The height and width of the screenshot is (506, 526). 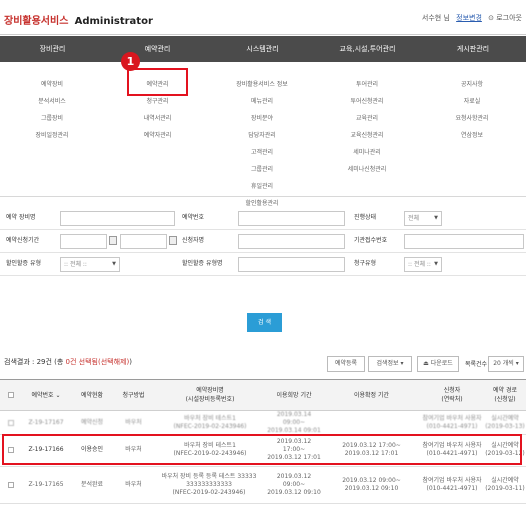 I want to click on applicant-input, so click(x=291, y=241).